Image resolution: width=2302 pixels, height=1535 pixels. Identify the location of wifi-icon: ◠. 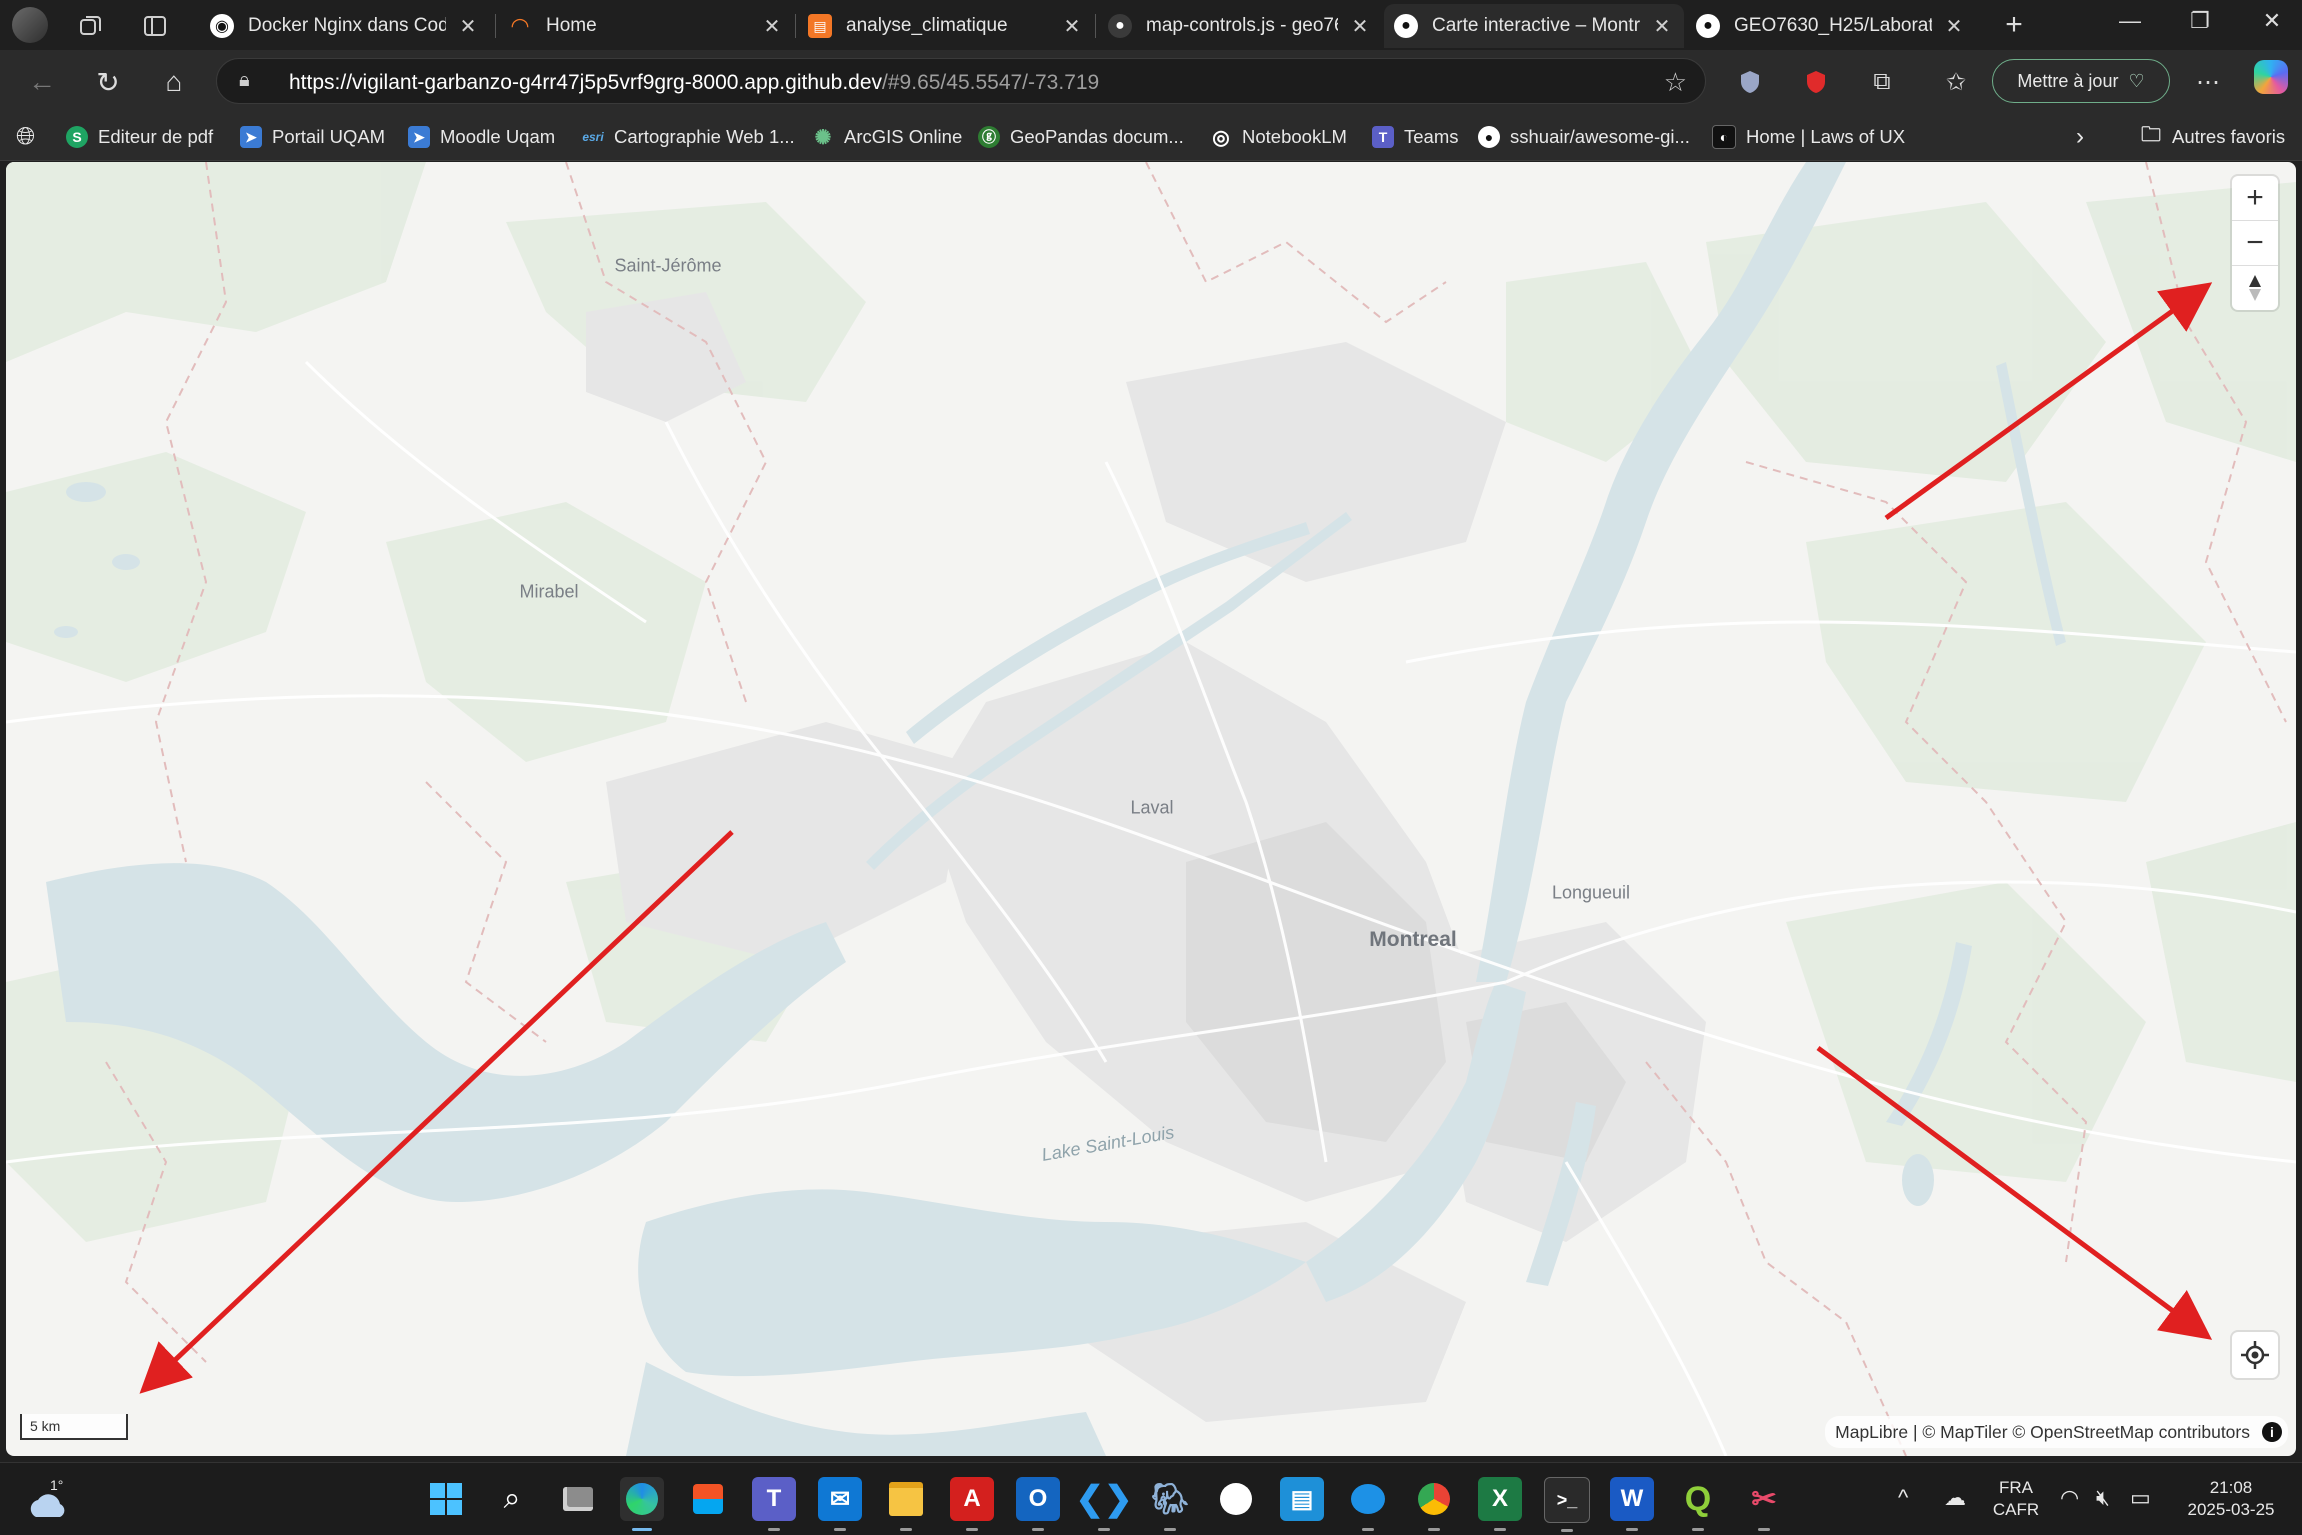
(2069, 1498).